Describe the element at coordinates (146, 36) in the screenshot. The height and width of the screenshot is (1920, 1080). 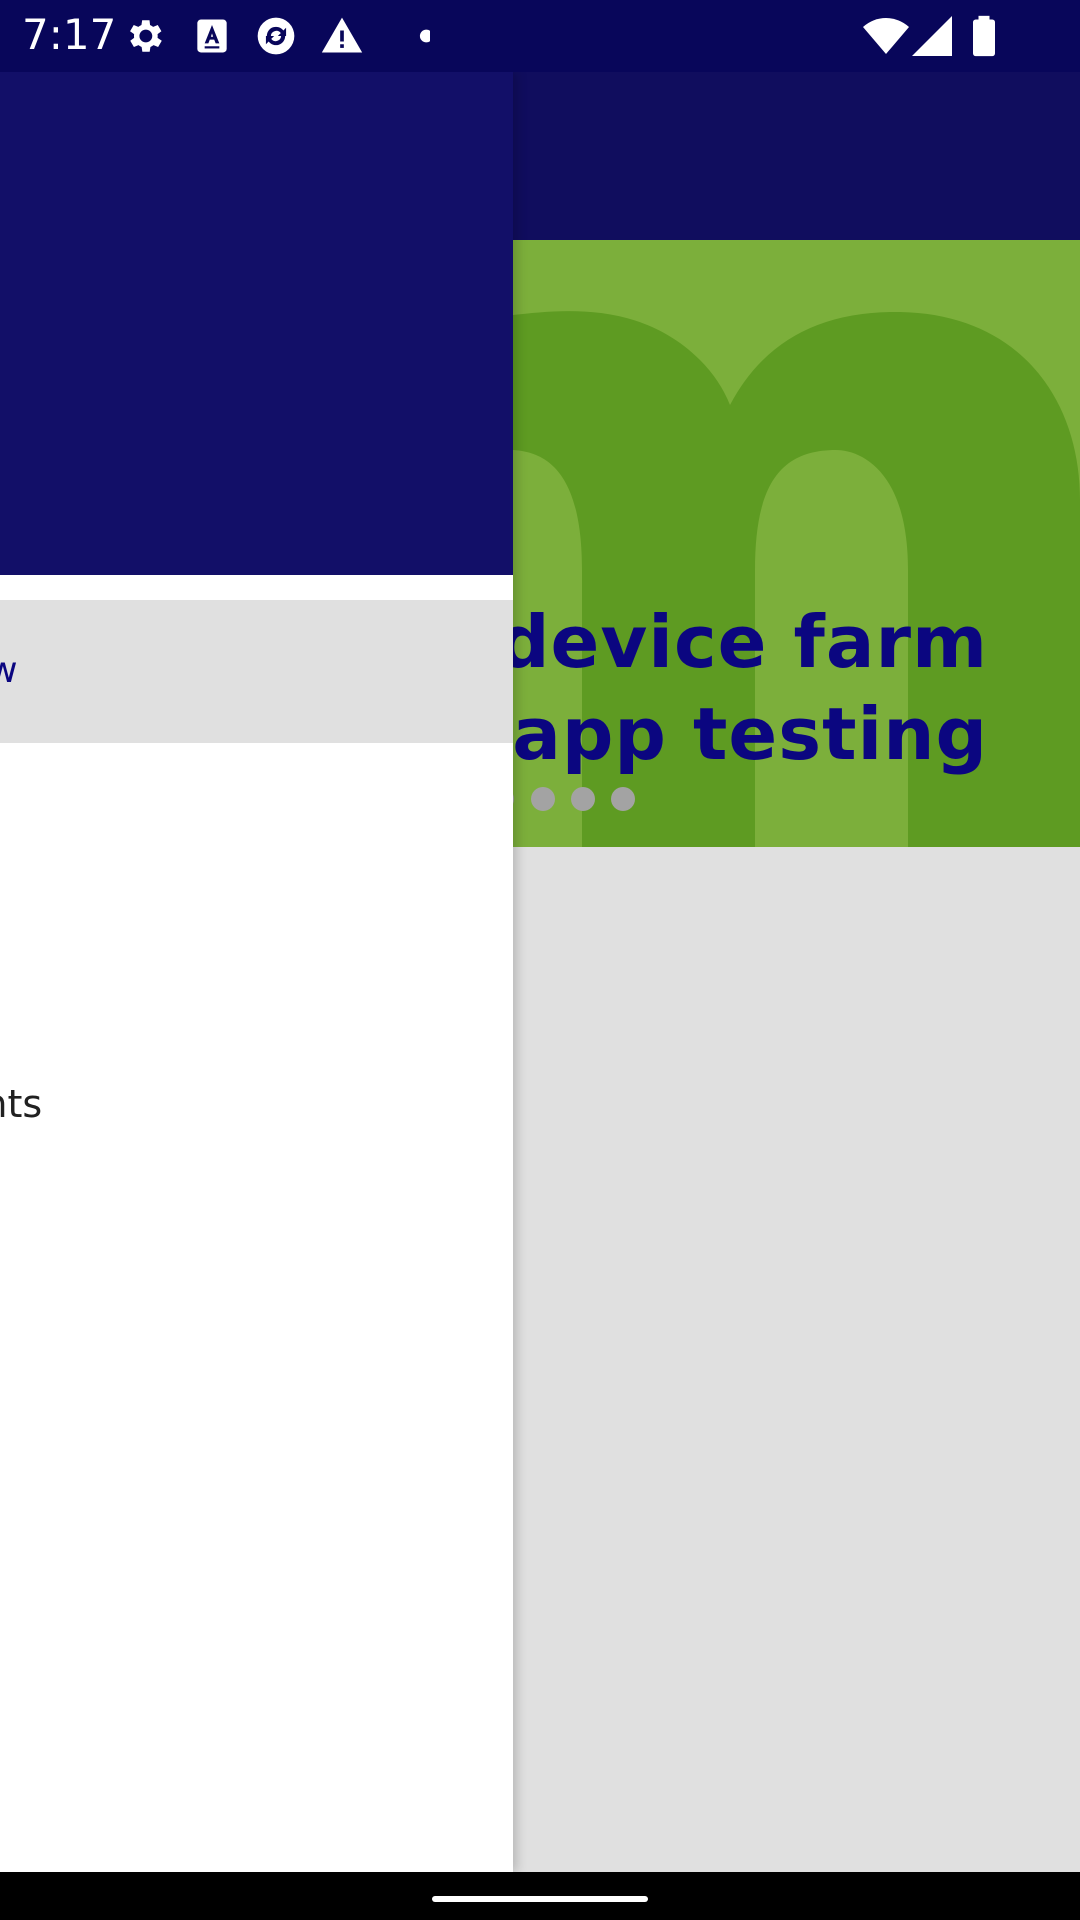
I see `settings-icon` at that location.